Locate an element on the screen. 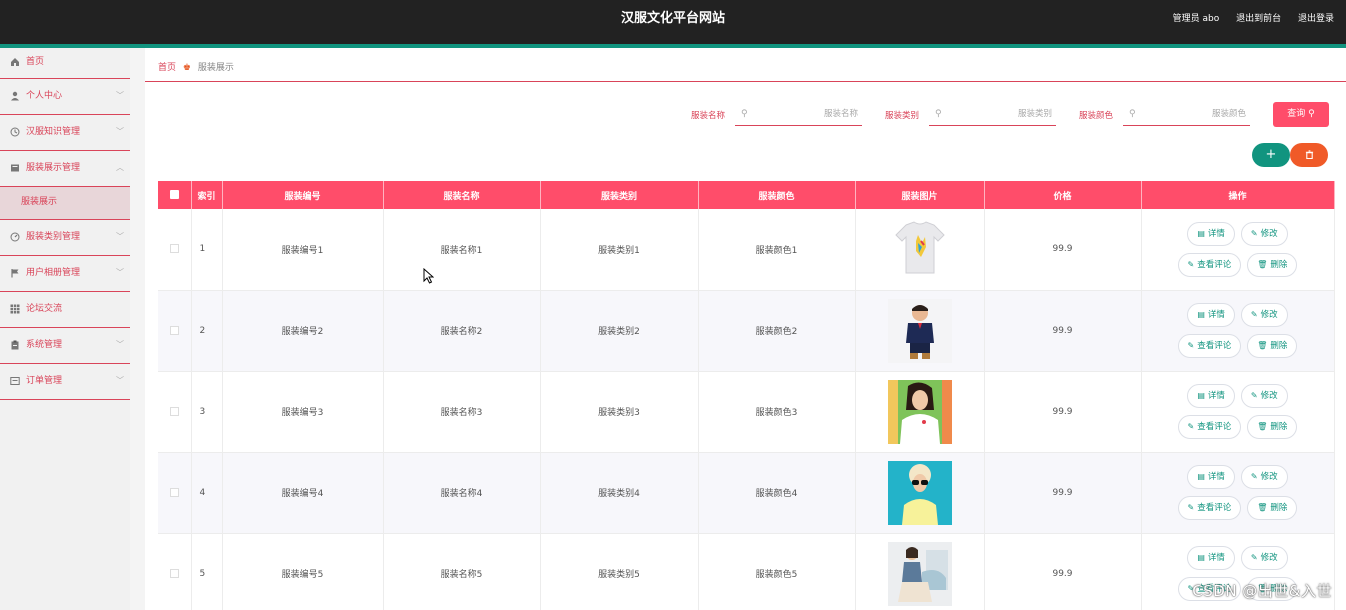 Image resolution: width=1346 pixels, height=610 pixels. clothing-image-woman-seated is located at coordinates (919, 573).